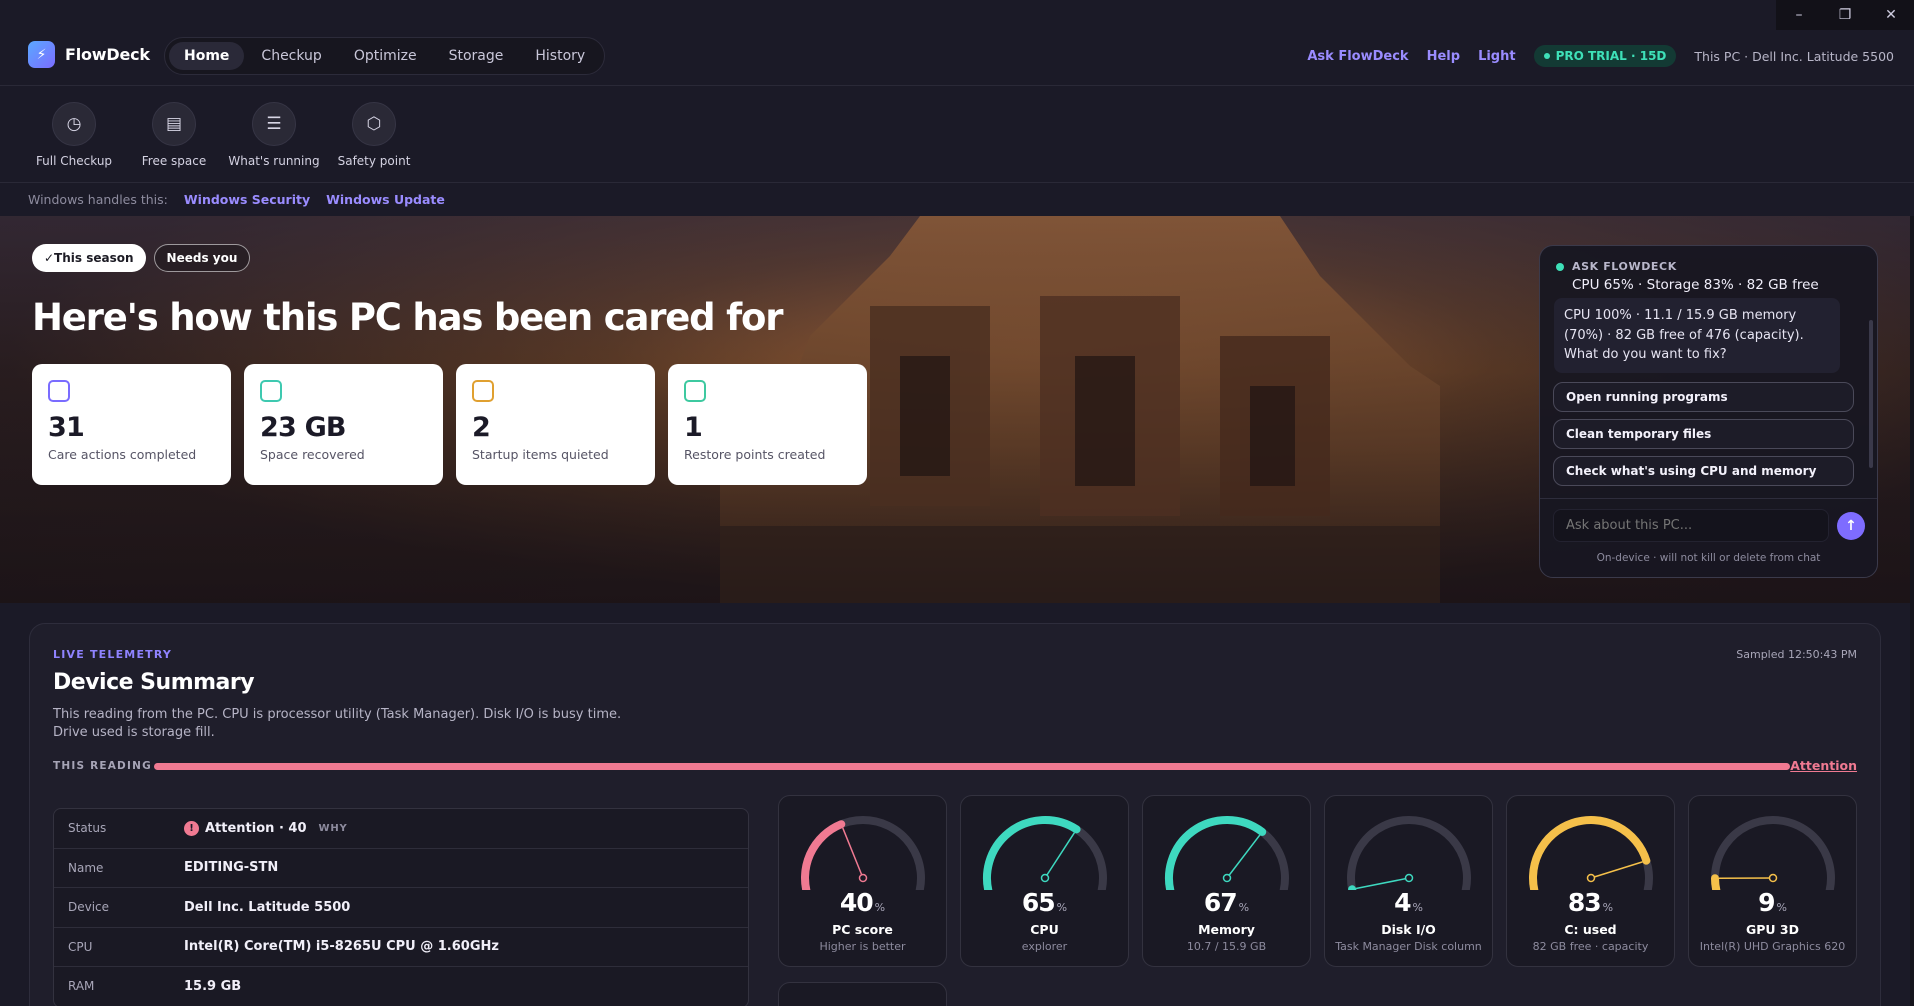  What do you see at coordinates (1772, 929) in the screenshot?
I see `gauge-name: GPU 3D` at bounding box center [1772, 929].